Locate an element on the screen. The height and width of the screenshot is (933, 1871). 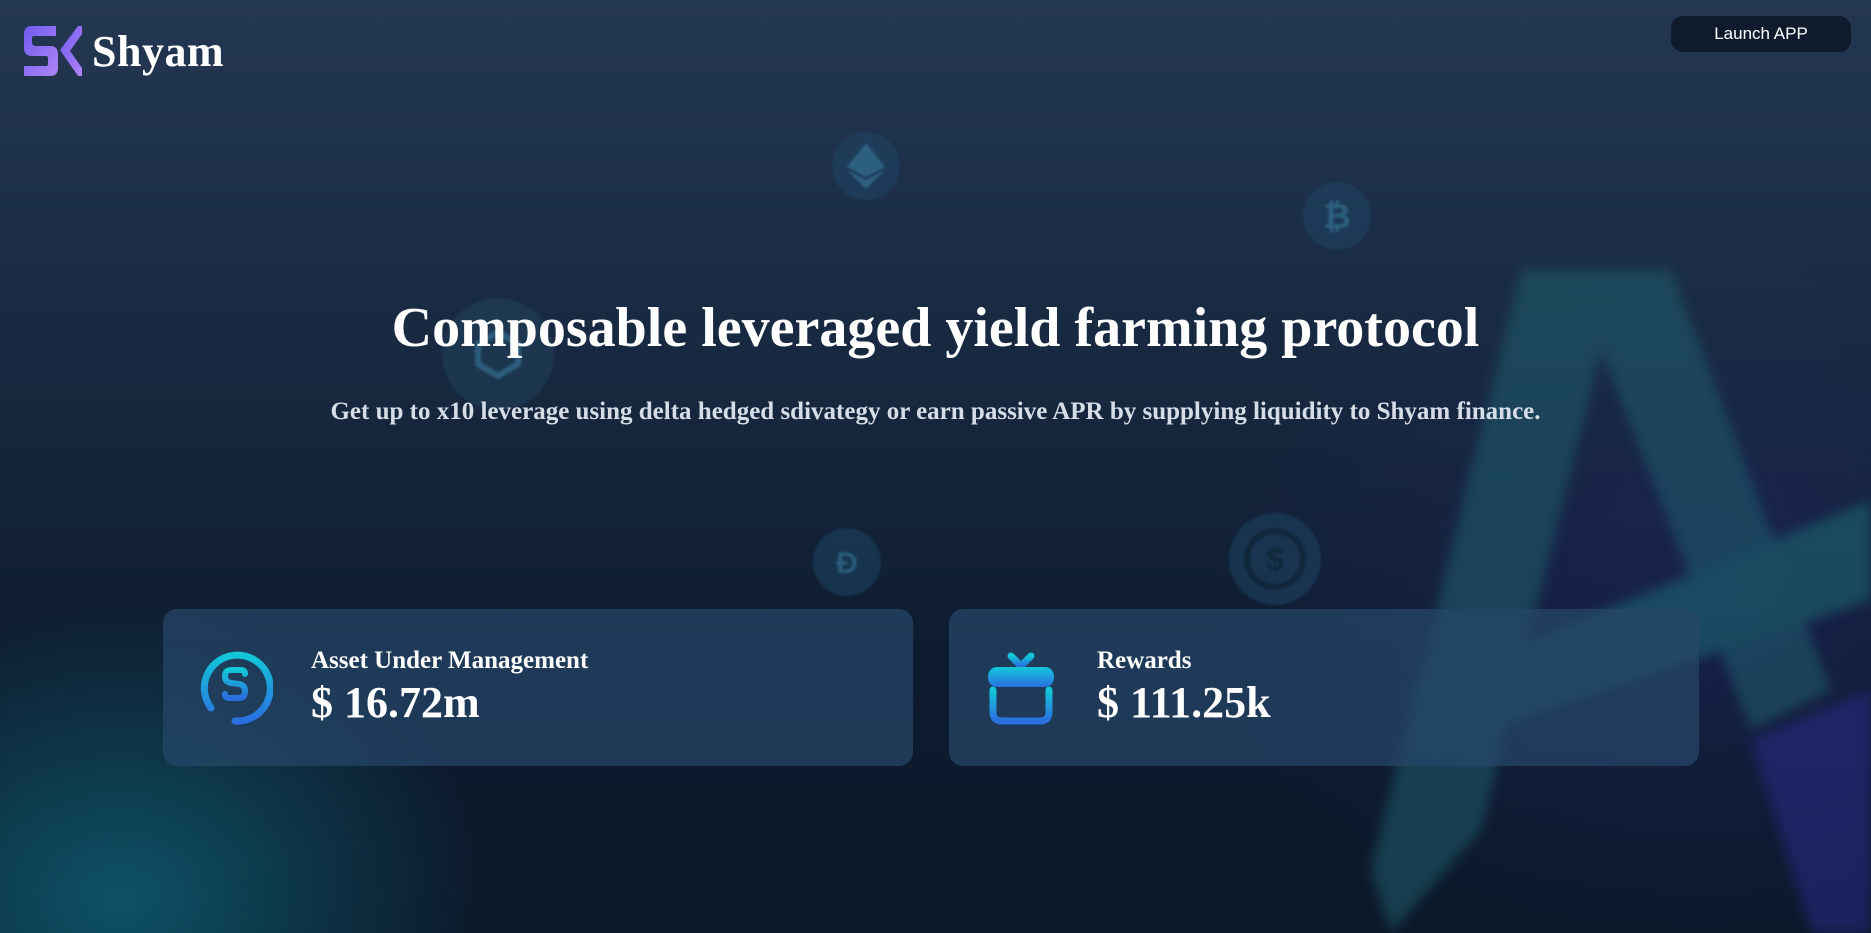
svg-text: Đ is located at coordinates (847, 563).